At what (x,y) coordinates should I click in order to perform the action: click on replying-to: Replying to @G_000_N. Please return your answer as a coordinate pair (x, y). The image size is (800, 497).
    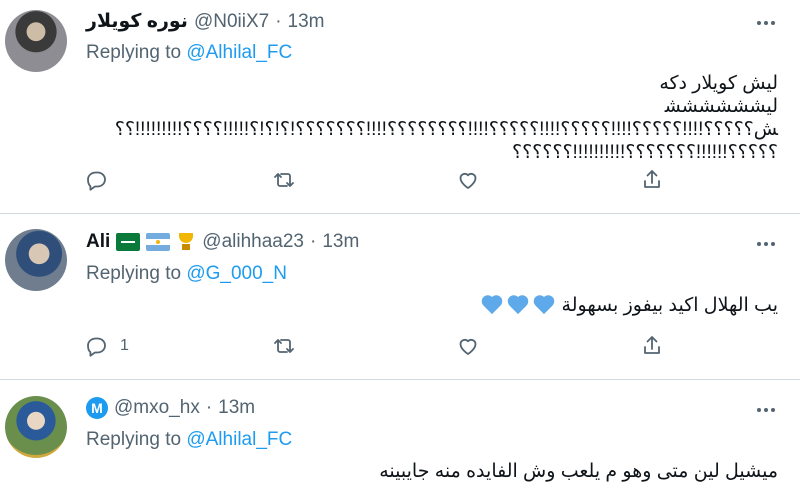
    Looking at the image, I should click on (186, 273).